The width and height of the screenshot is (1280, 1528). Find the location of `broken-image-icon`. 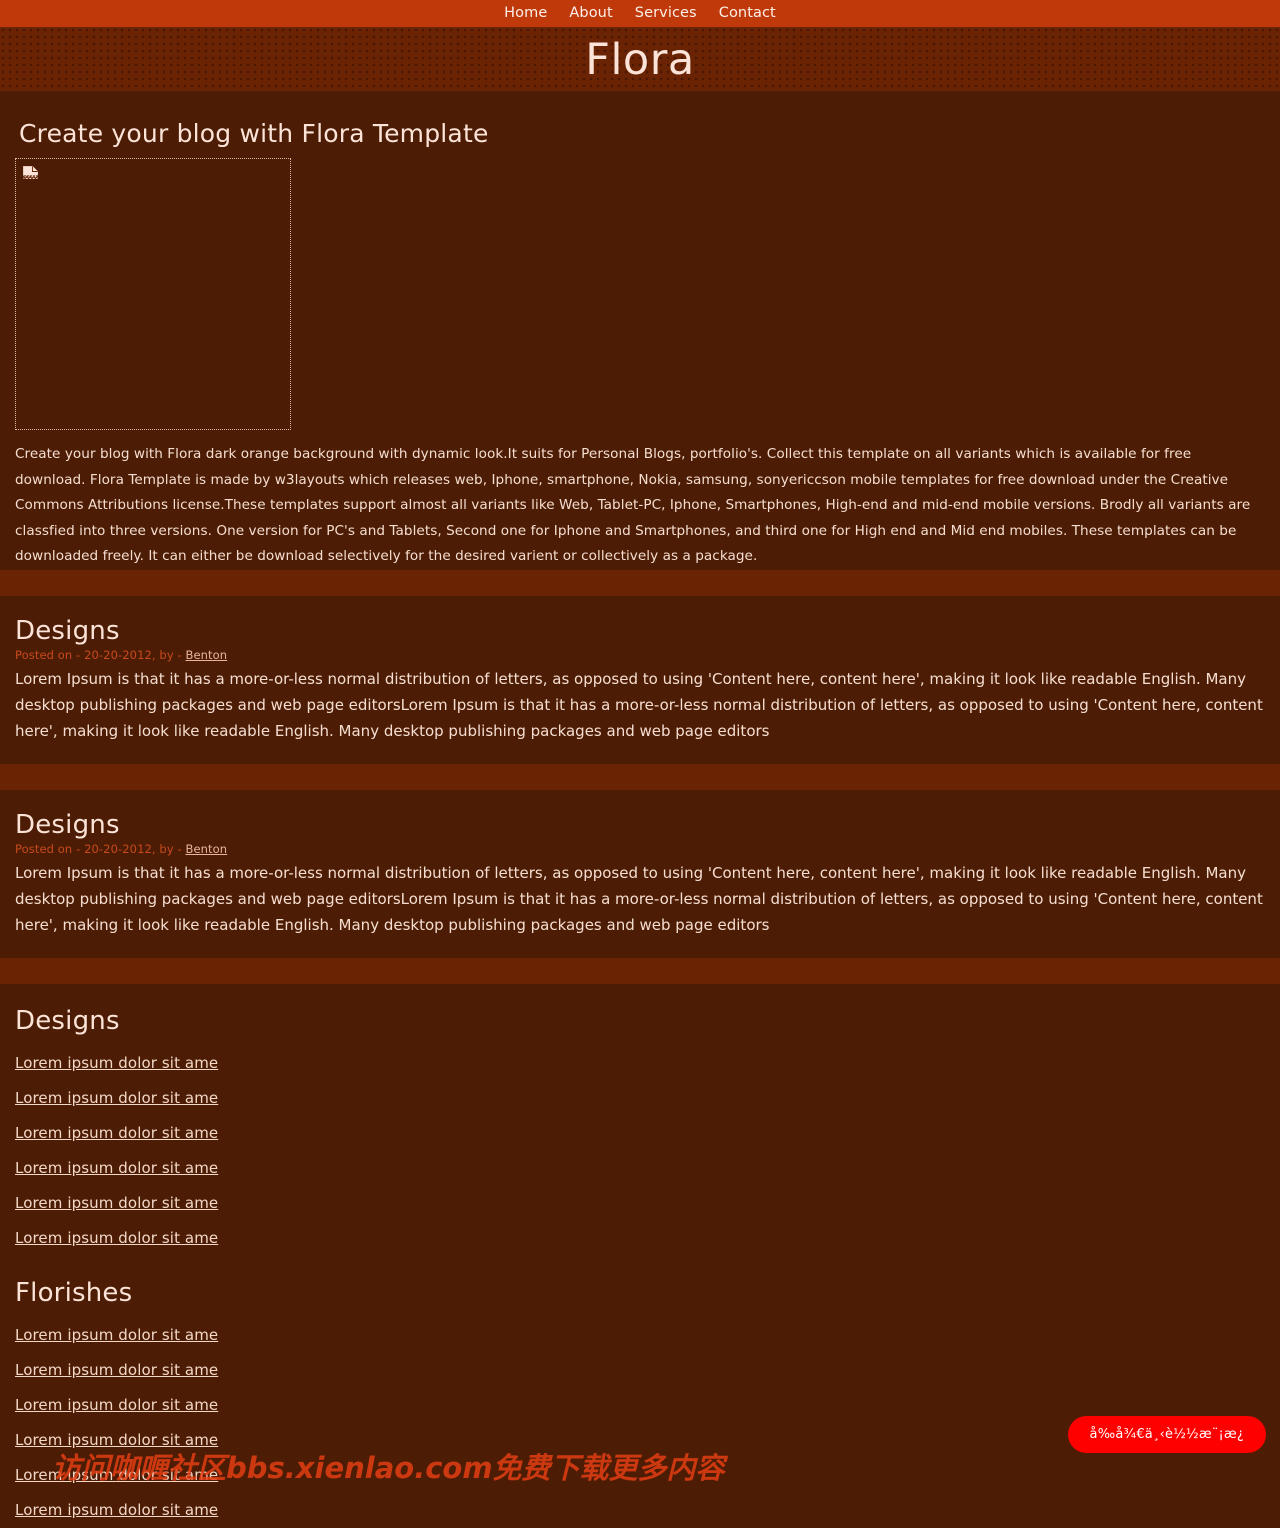

broken-image-icon is located at coordinates (30, 174).